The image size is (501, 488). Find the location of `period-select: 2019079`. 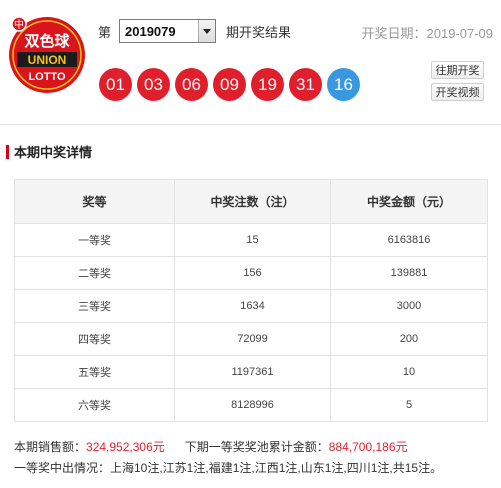

period-select: 2019079 is located at coordinates (168, 31).